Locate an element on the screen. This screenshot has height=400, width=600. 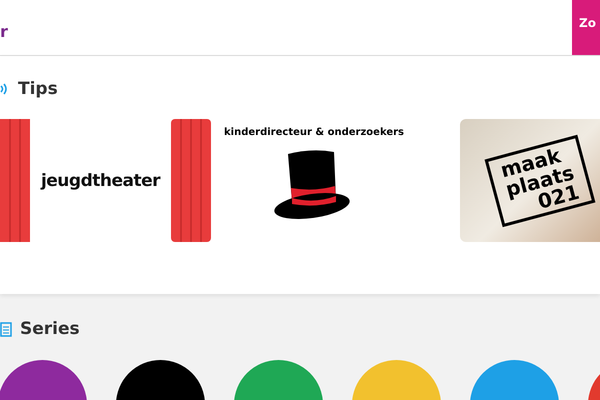
workshop-tile: maak plaats 021 is located at coordinates (530, 180).